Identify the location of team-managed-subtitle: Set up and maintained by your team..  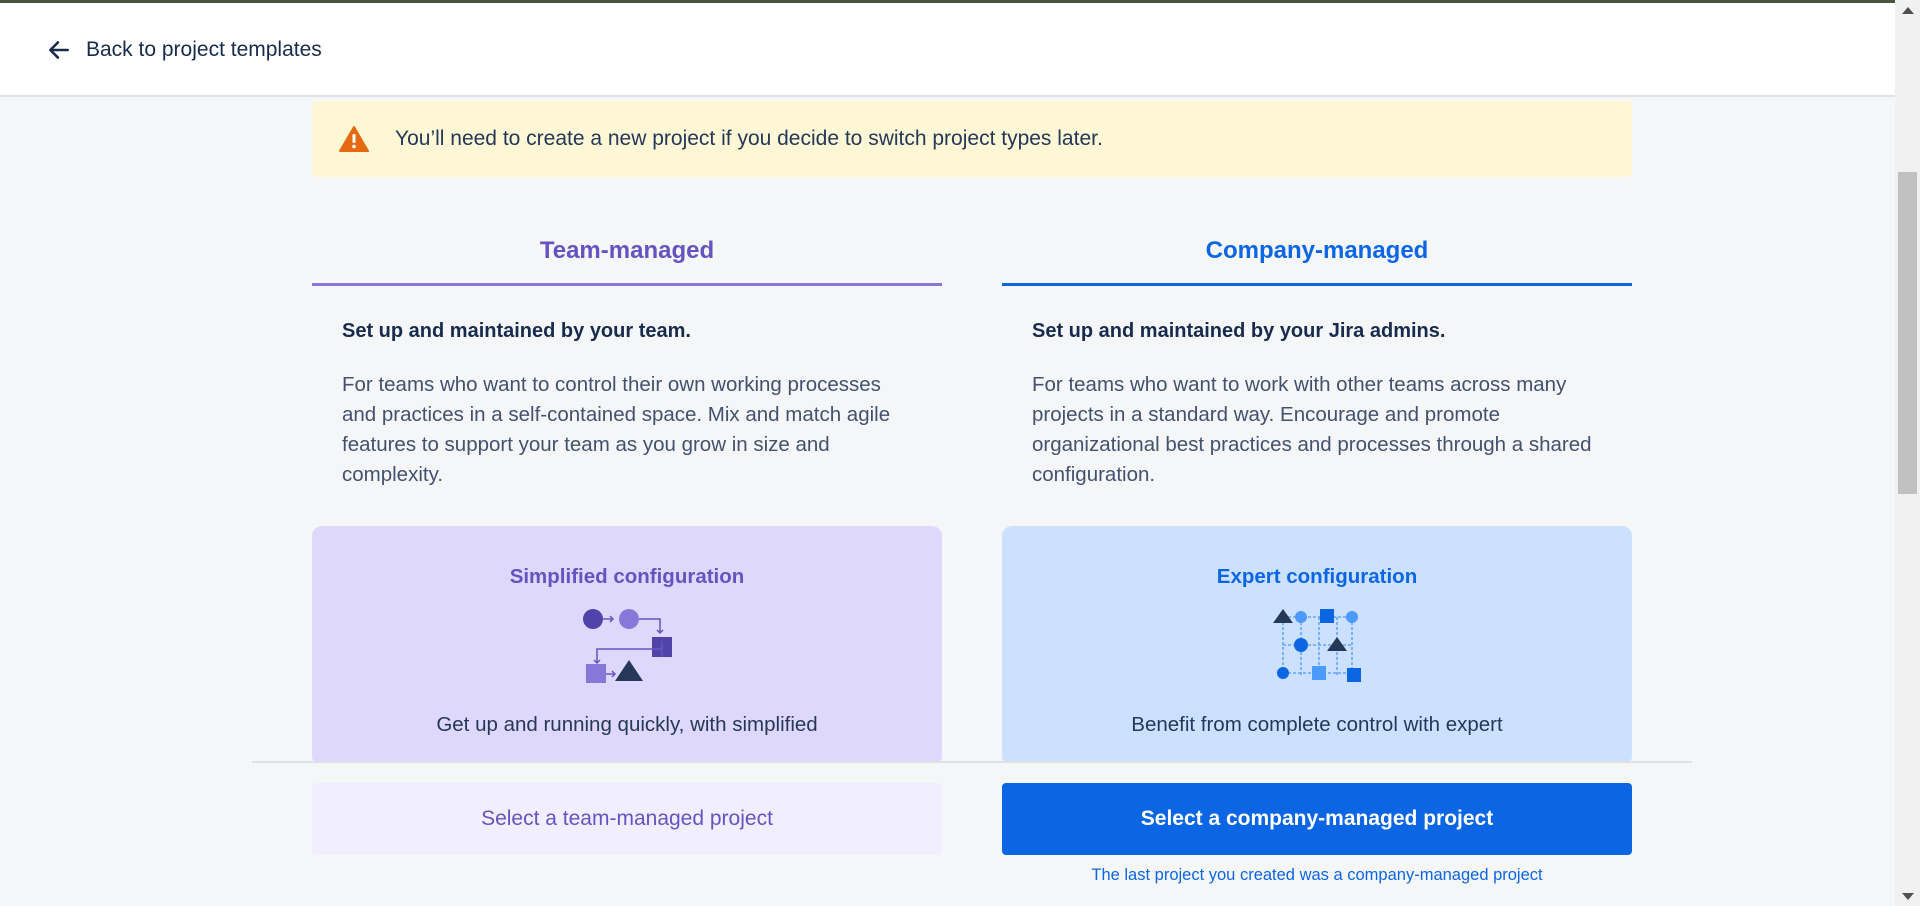
(516, 331).